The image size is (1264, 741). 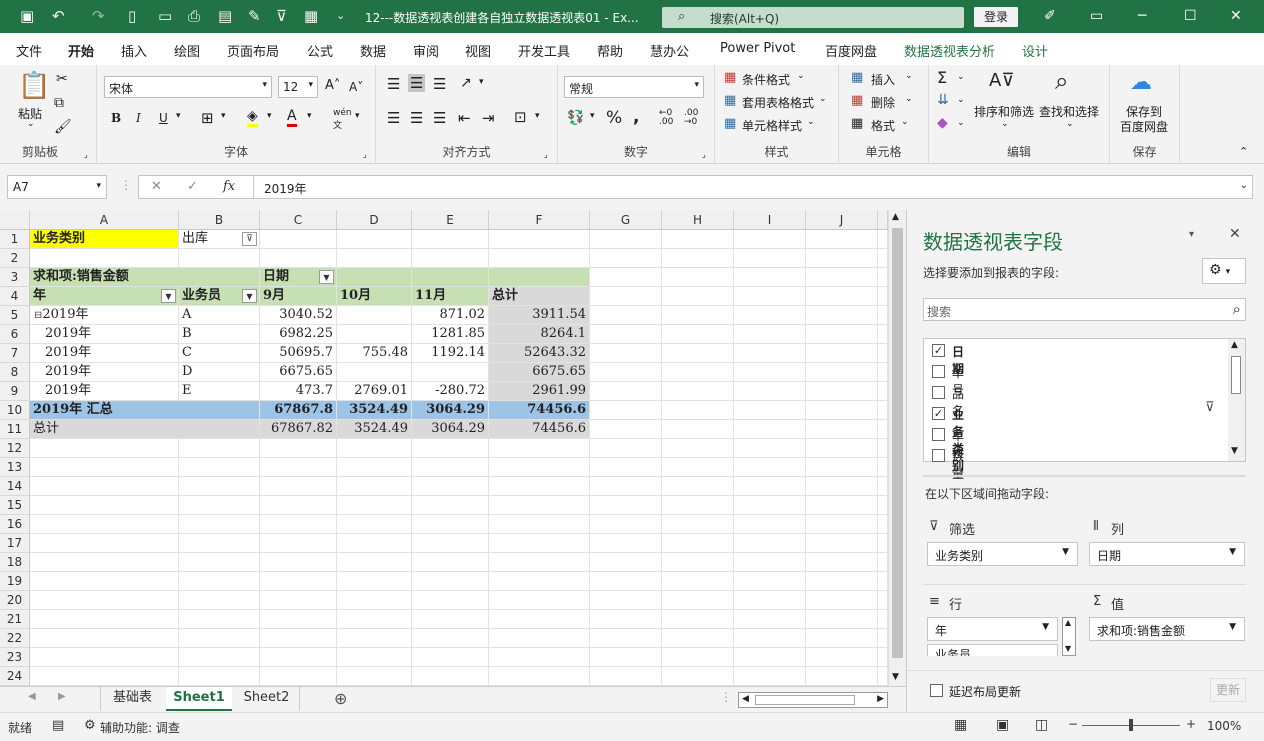 What do you see at coordinates (842, 220) in the screenshot?
I see `column-header-j: J` at bounding box center [842, 220].